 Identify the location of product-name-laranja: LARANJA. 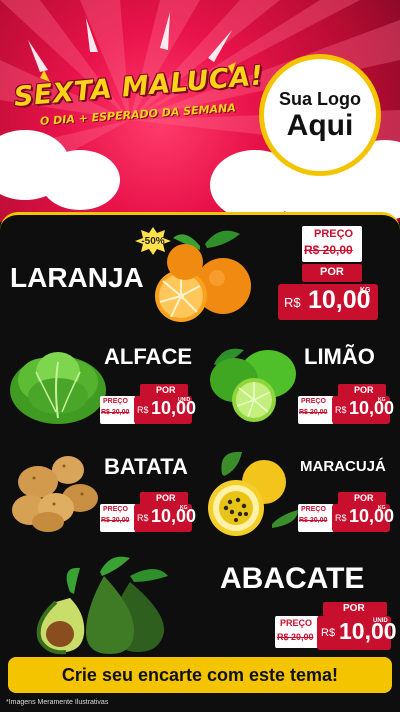
(77, 277).